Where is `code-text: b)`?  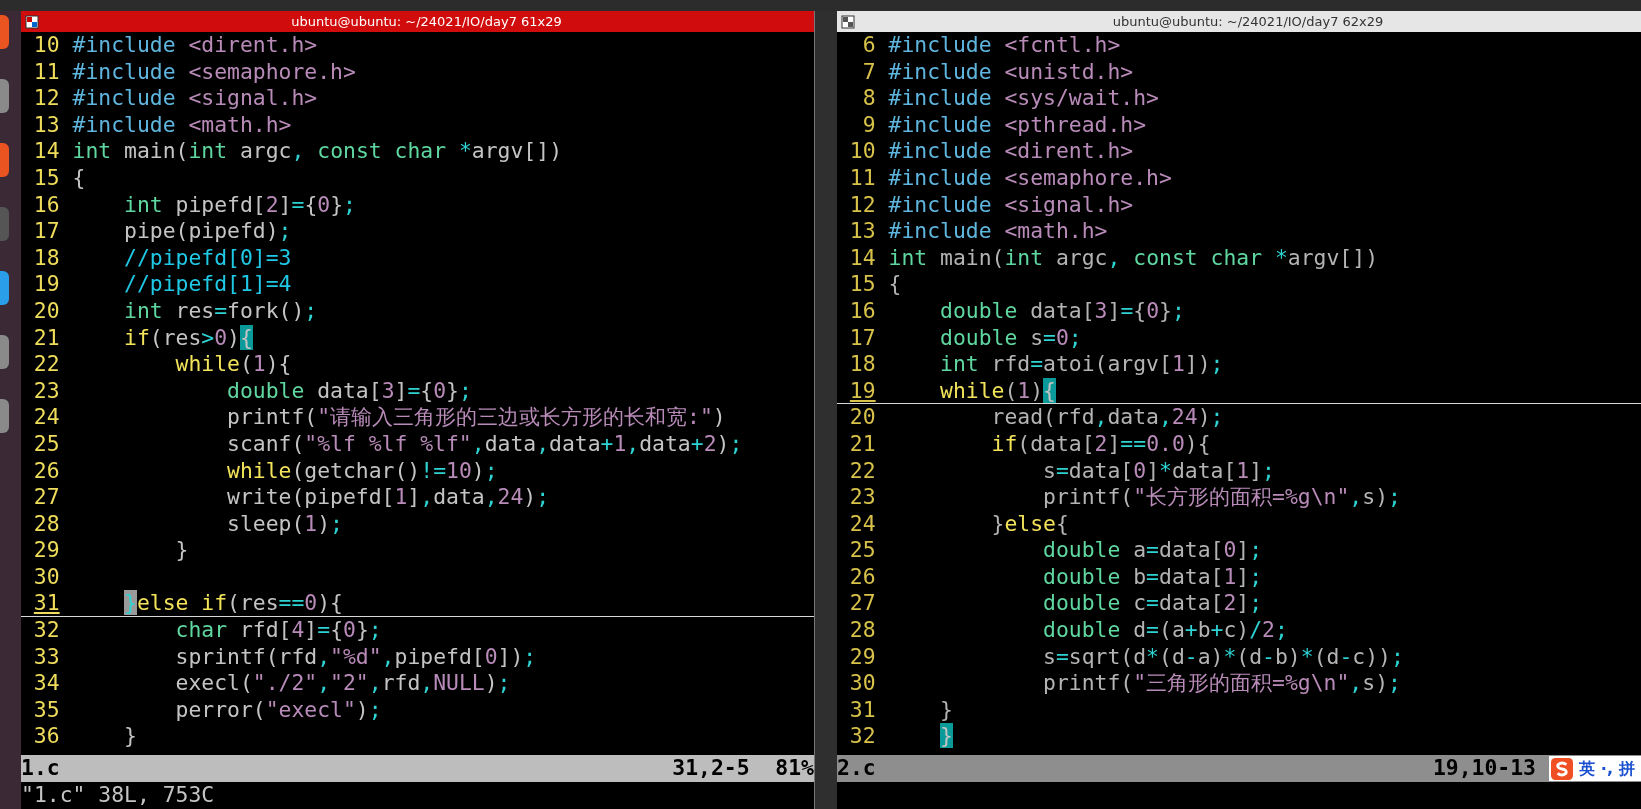
code-text: b) is located at coordinates (1287, 656).